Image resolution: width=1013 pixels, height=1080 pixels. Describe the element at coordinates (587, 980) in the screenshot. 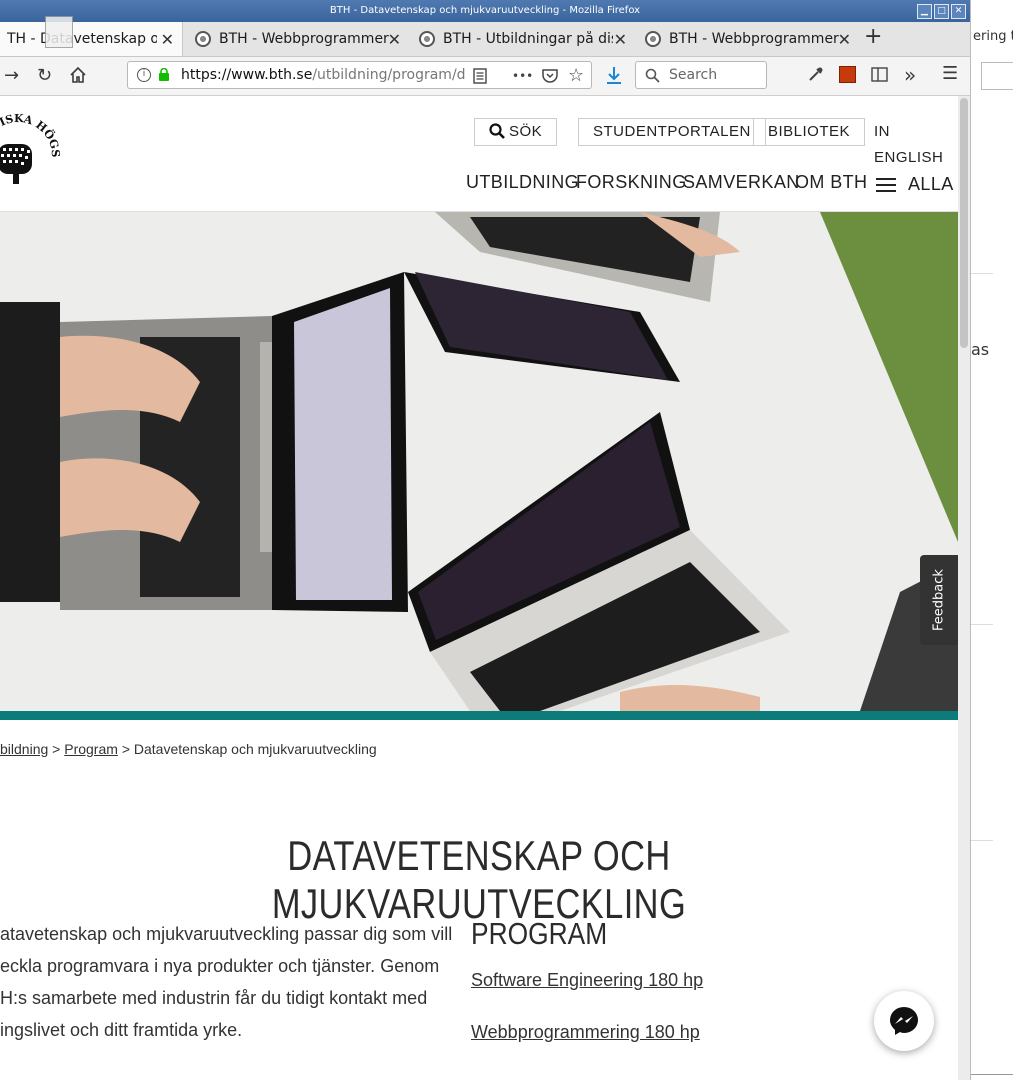

I see `program-link-software-engineering: Software Engineering 180 hp` at that location.